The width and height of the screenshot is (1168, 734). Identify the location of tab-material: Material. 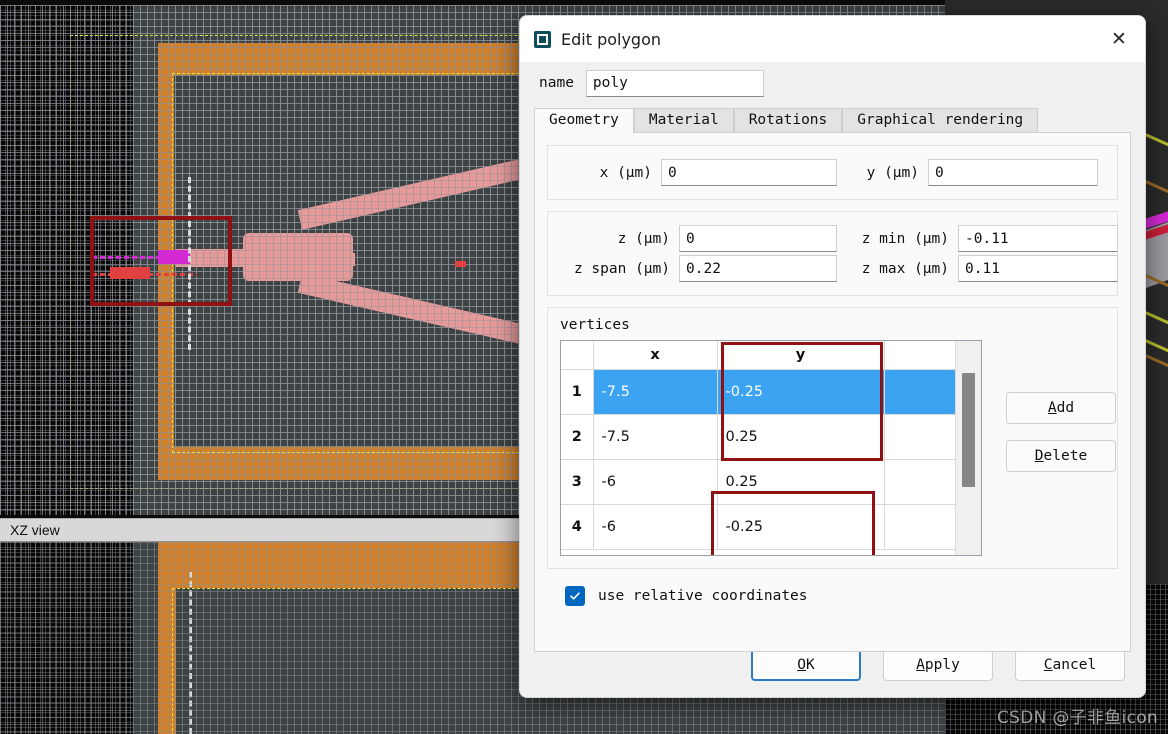
(683, 120).